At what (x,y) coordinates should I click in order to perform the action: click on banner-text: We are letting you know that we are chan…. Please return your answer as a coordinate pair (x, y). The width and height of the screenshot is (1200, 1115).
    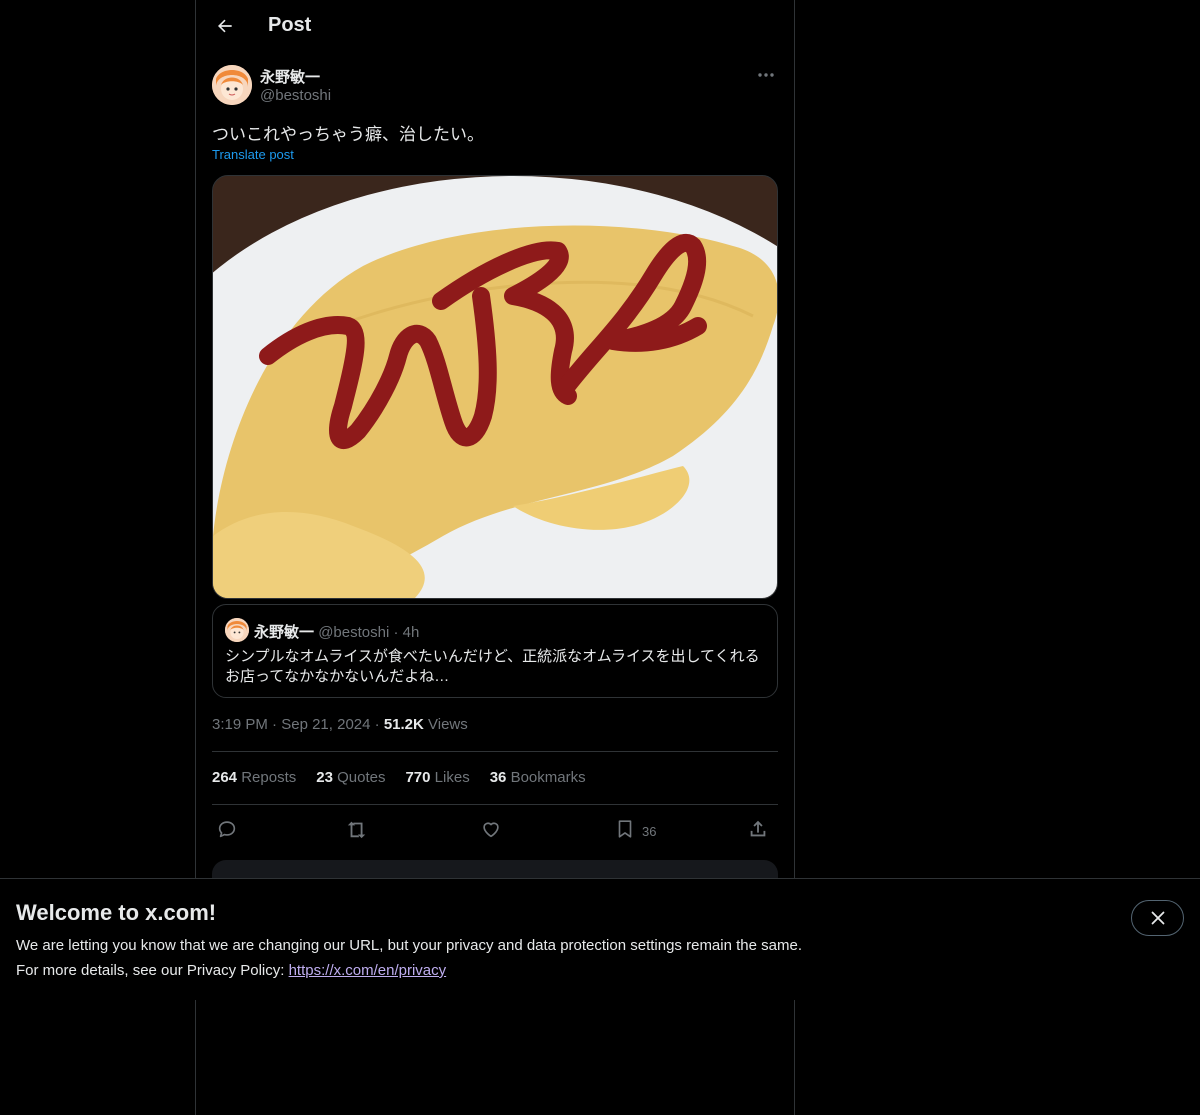
    Looking at the image, I should click on (409, 945).